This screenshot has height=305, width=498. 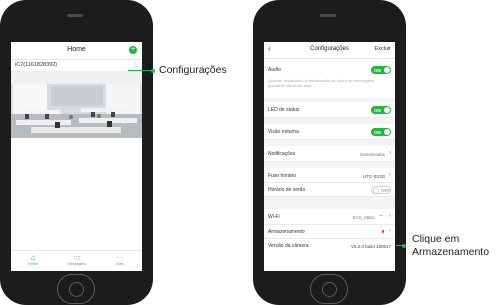 I want to click on notifications-label: Notificações, so click(x=282, y=154).